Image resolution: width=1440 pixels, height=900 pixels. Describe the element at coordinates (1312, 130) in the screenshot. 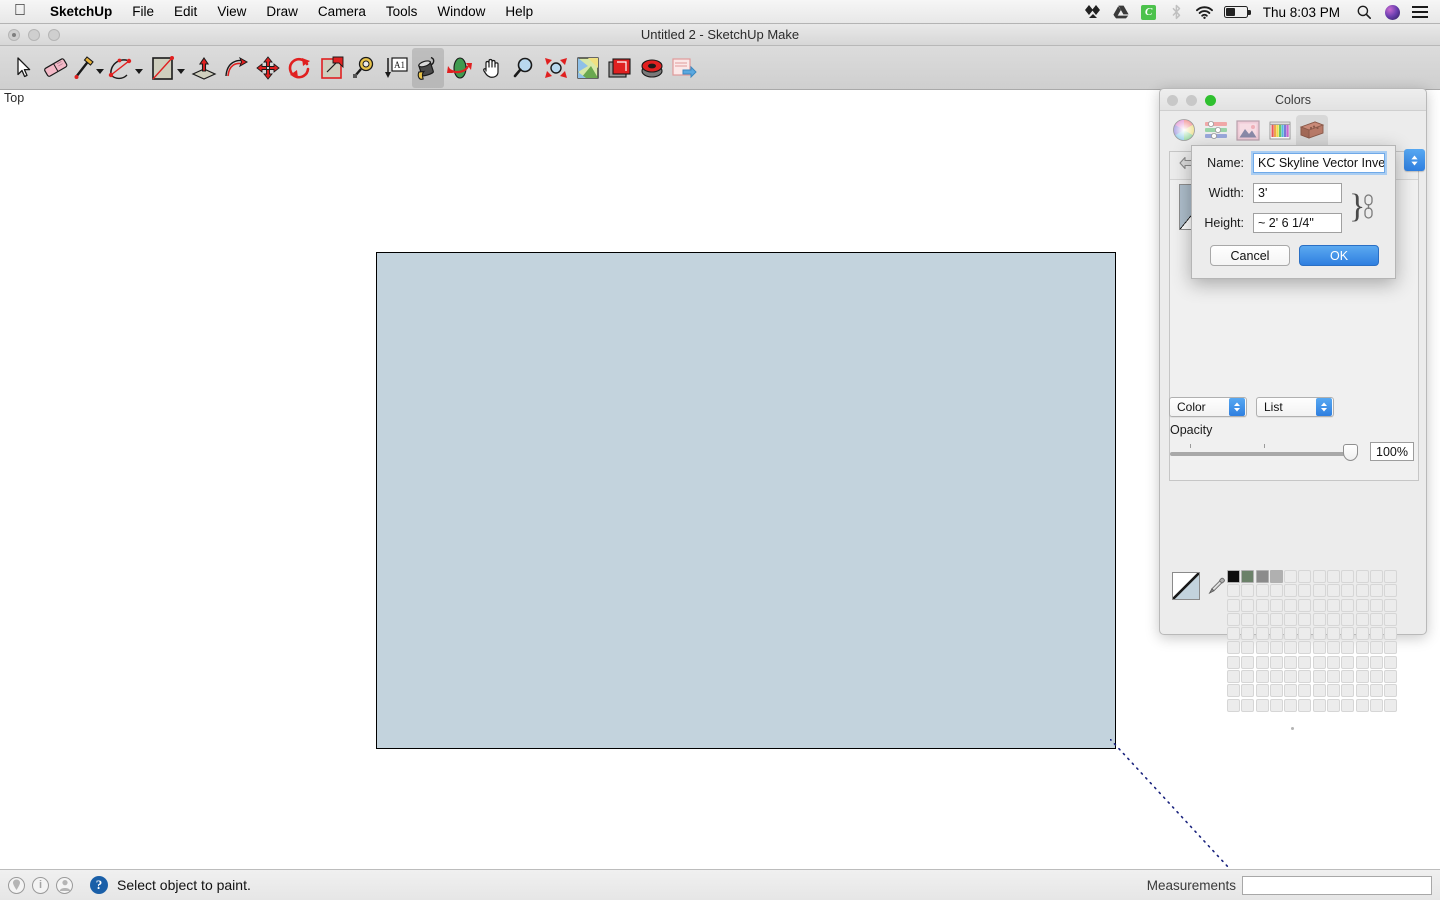

I see `material-tab` at that location.